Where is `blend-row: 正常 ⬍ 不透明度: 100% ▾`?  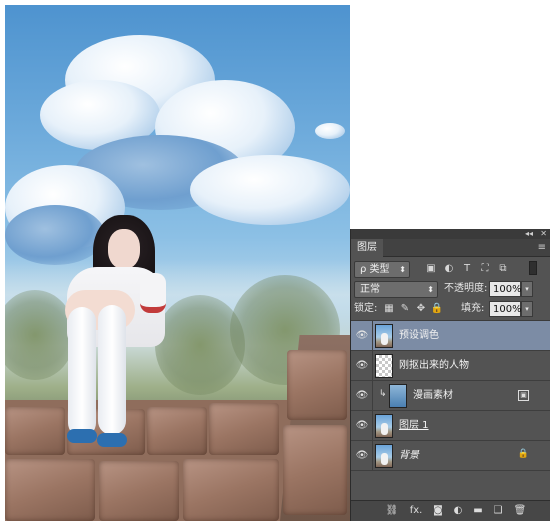
blend-row: 正常 ⬍ 不透明度: 100% ▾ is located at coordinates (450, 289).